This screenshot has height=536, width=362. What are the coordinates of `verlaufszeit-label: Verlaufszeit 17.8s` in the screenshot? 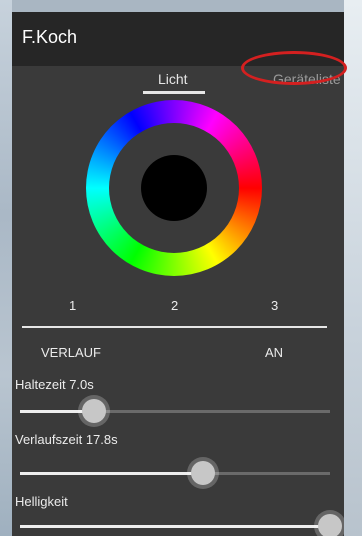 It's located at (66, 439).